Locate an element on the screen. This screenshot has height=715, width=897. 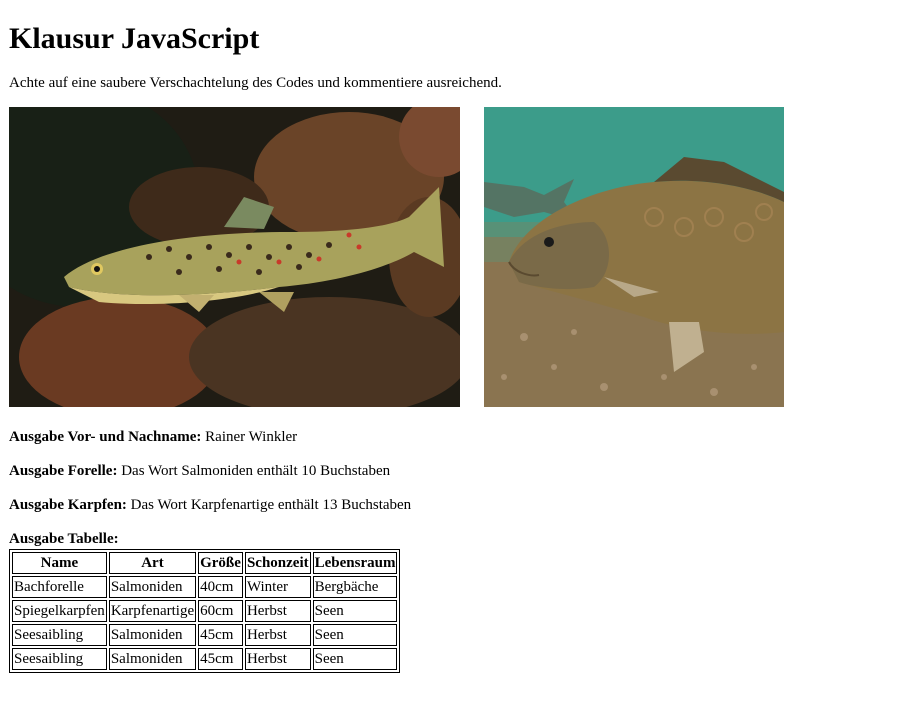
output-name-label: Ausgabe Vor- und Nachname: is located at coordinates (105, 437).